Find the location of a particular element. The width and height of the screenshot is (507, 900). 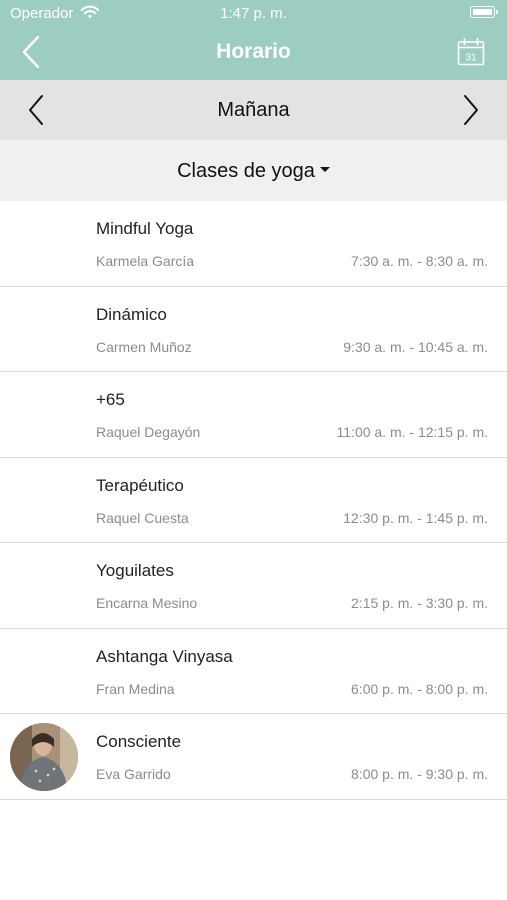

day-navigator: Mañana is located at coordinates (253, 110).